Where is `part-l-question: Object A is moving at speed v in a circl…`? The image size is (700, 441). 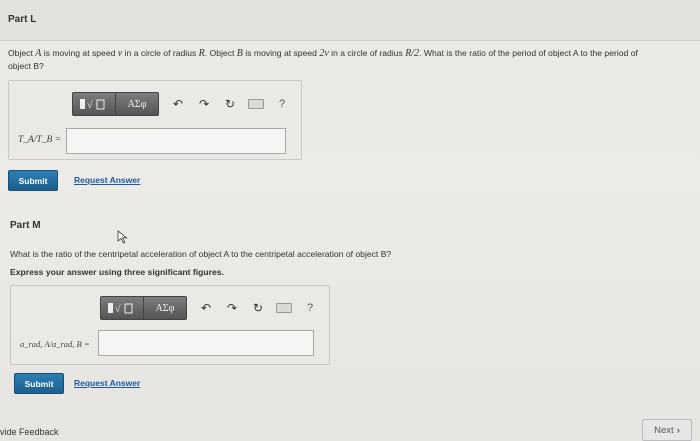
part-l-question: Object A is moving at speed v in a circl… is located at coordinates (323, 59).